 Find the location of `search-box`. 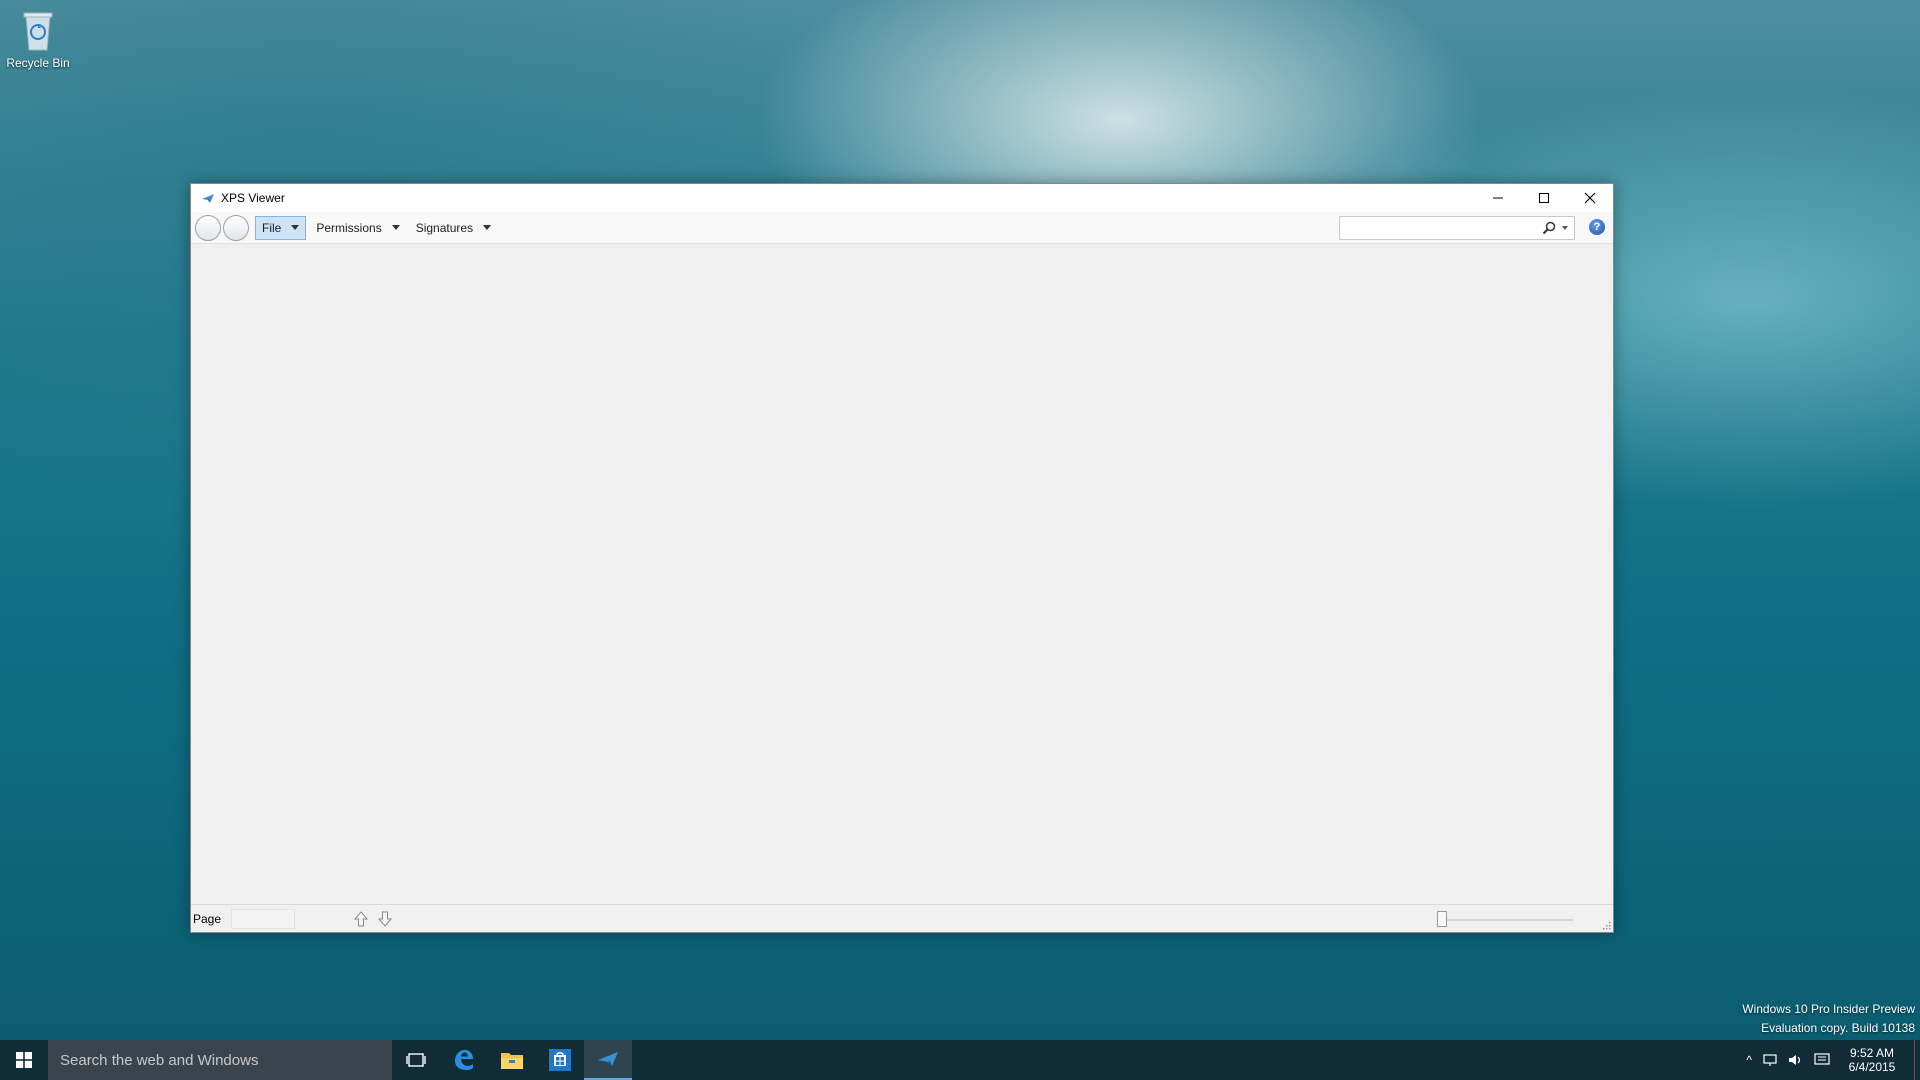

search-box is located at coordinates (1457, 228).